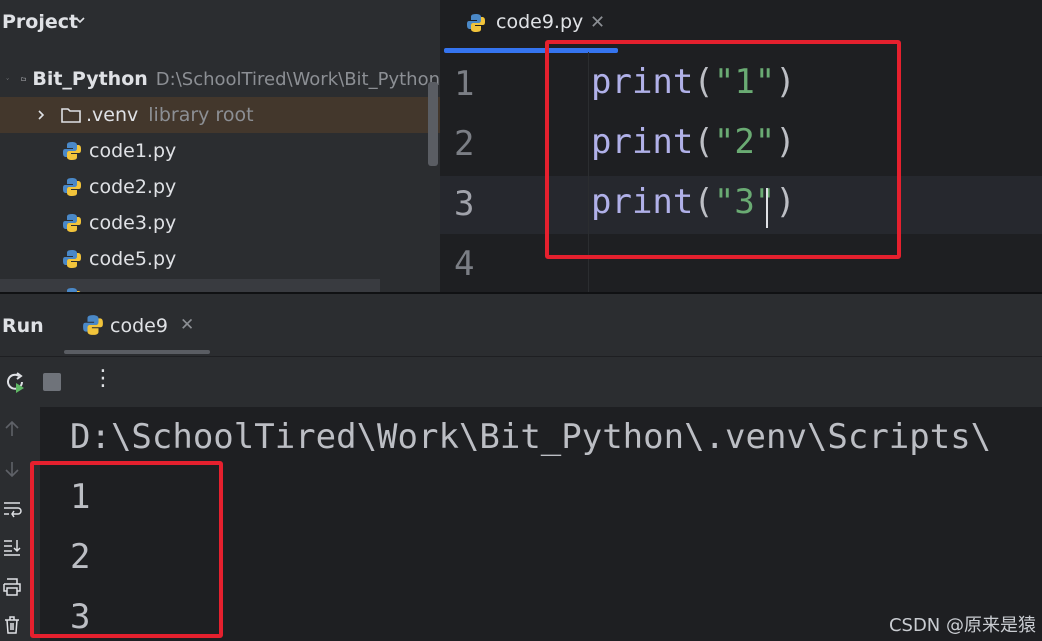  I want to click on trash-icon, so click(12, 625).